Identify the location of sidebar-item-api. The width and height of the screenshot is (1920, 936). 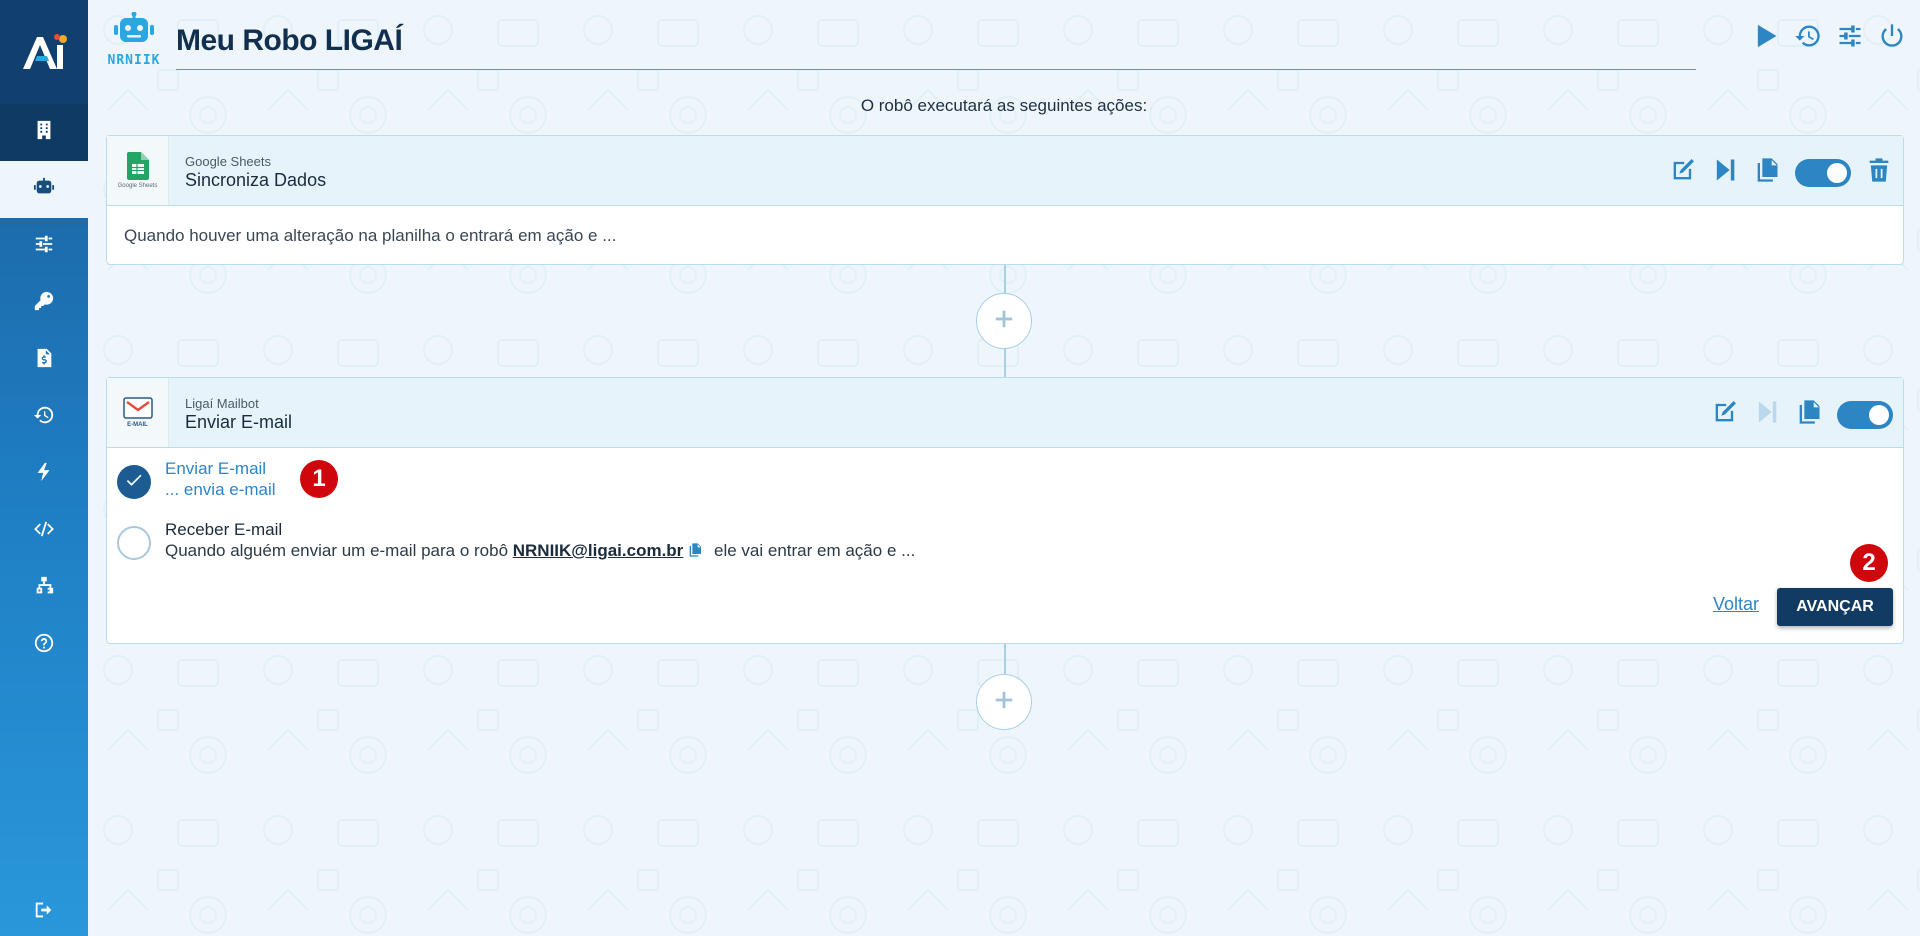
(44, 531).